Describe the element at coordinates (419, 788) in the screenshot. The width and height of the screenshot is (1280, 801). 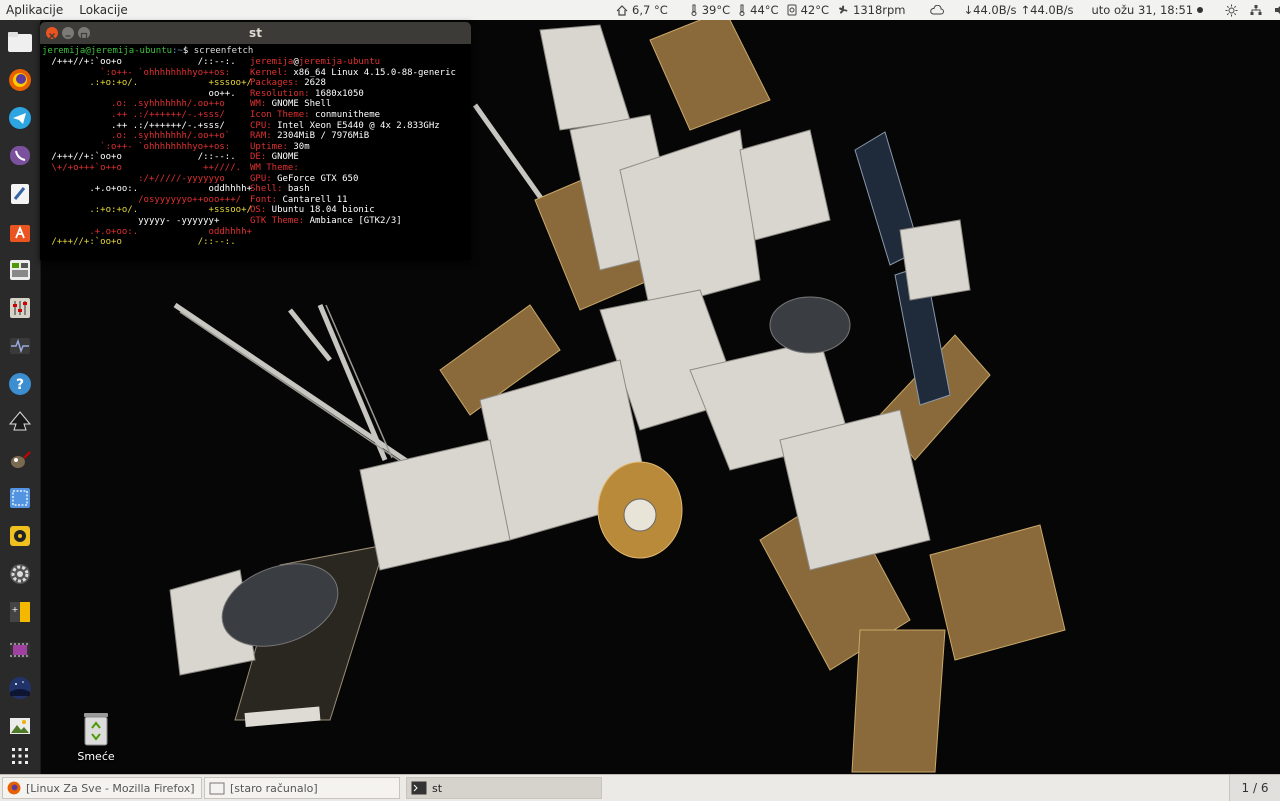
I see `terminal-icon` at that location.